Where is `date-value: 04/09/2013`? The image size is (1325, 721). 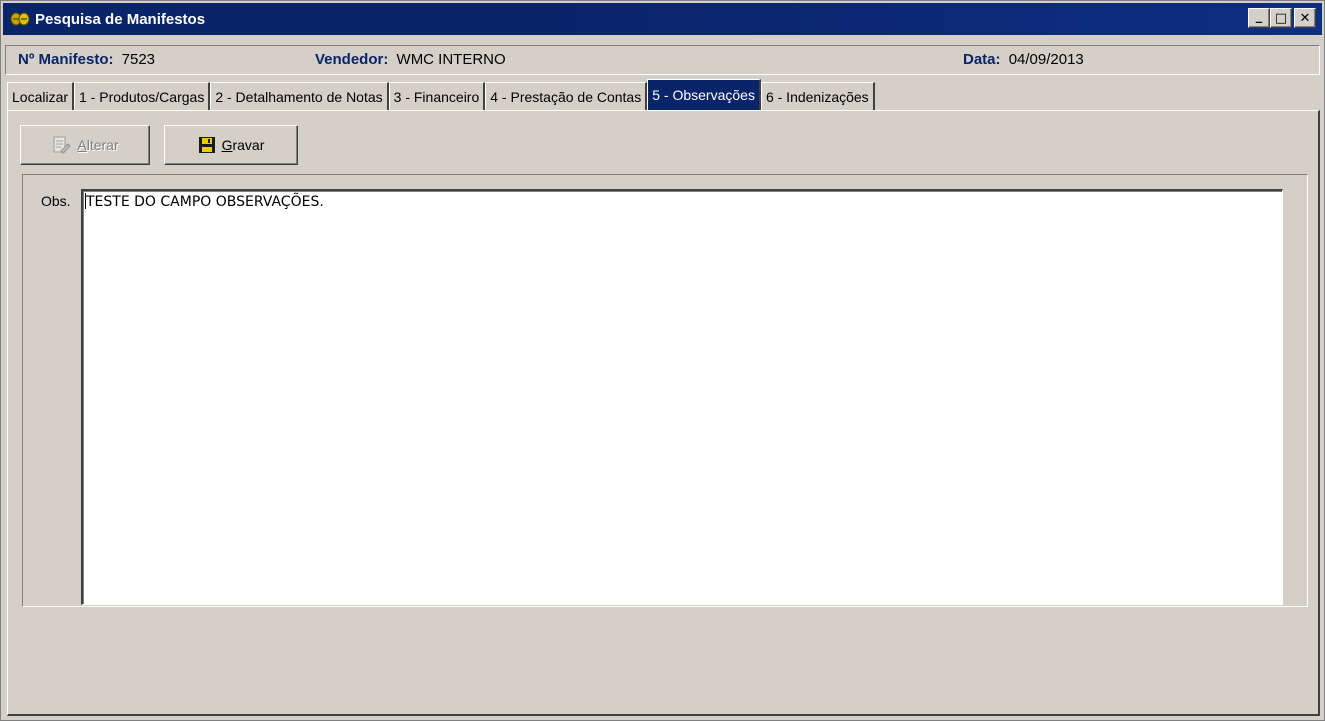 date-value: 04/09/2013 is located at coordinates (1046, 59).